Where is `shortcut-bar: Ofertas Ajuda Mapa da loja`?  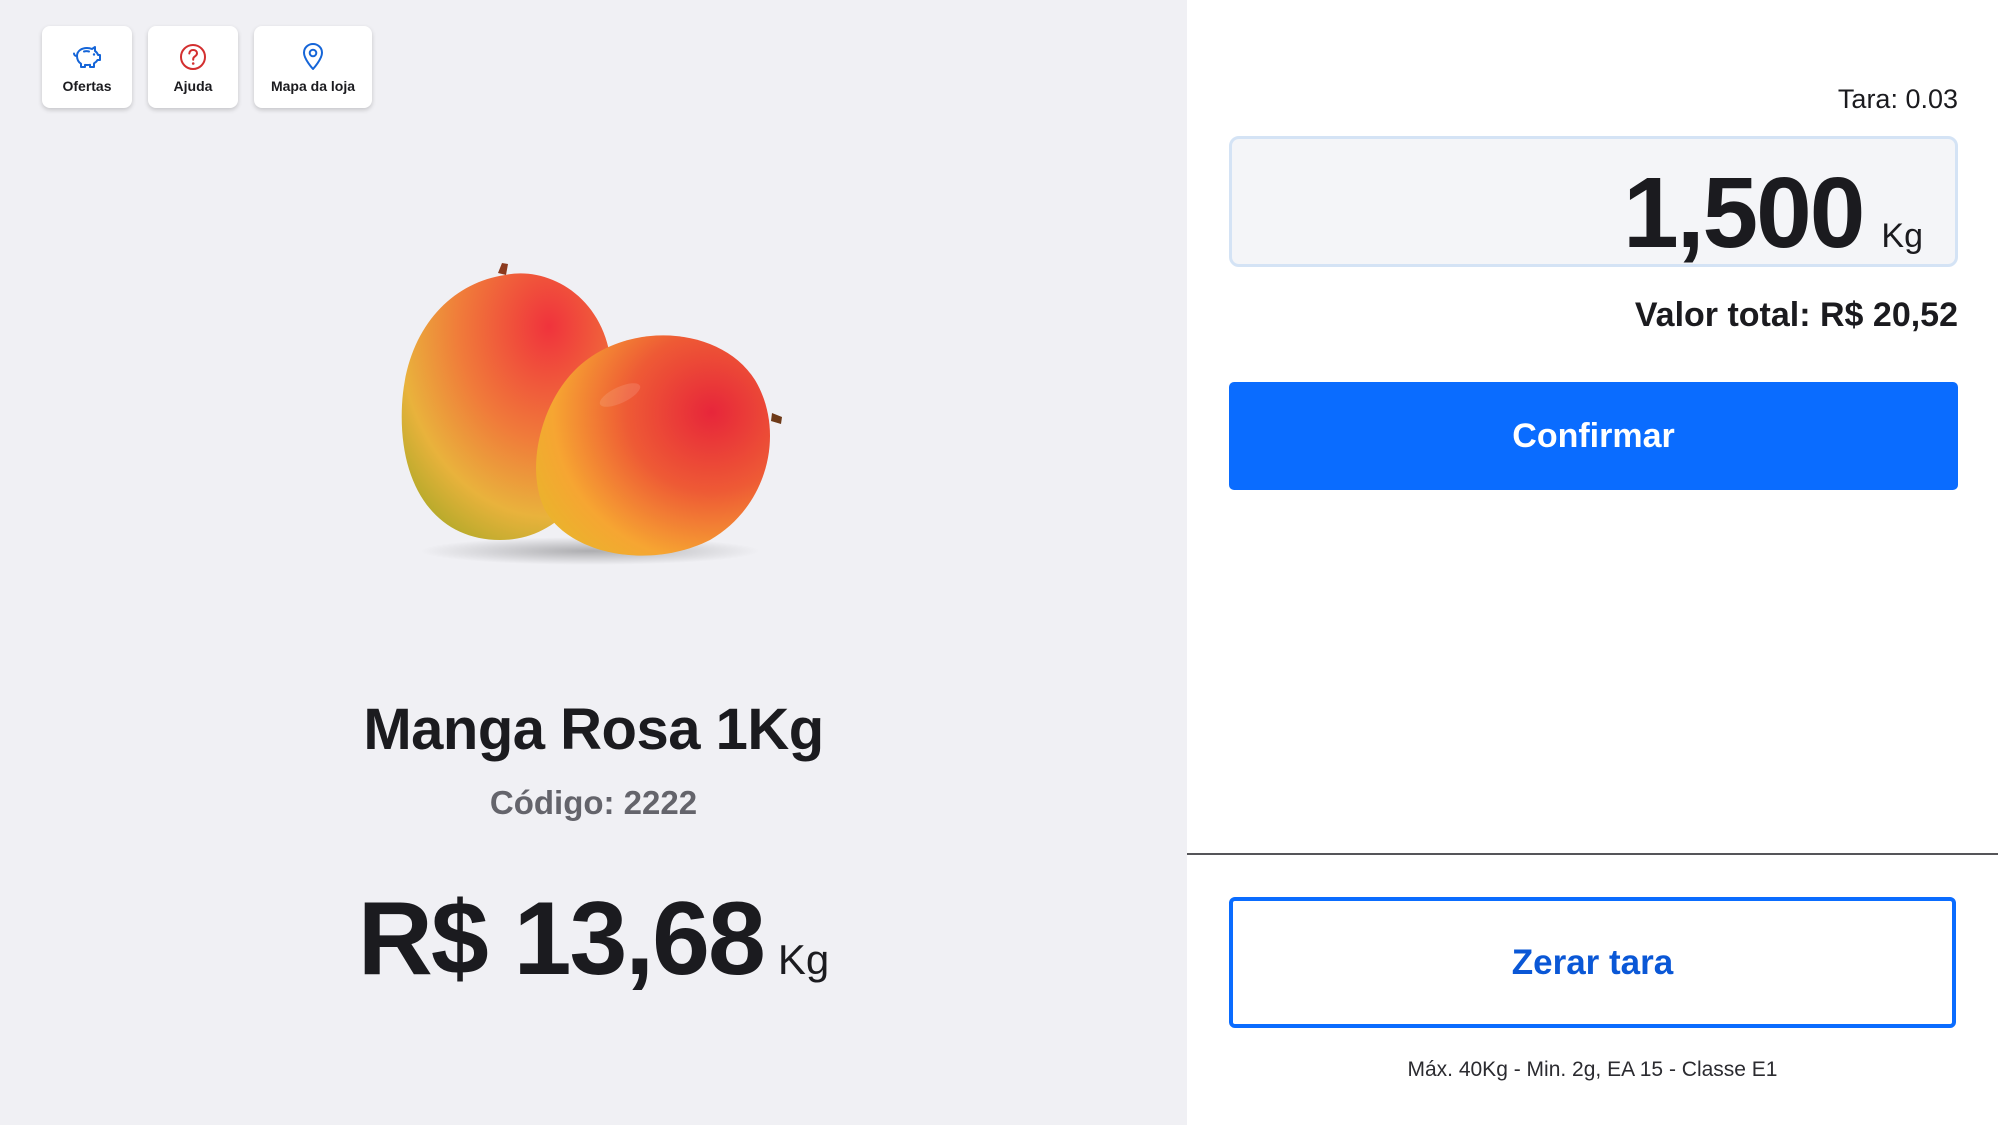
shortcut-bar: Ofertas Ajuda Mapa da loja is located at coordinates (207, 67).